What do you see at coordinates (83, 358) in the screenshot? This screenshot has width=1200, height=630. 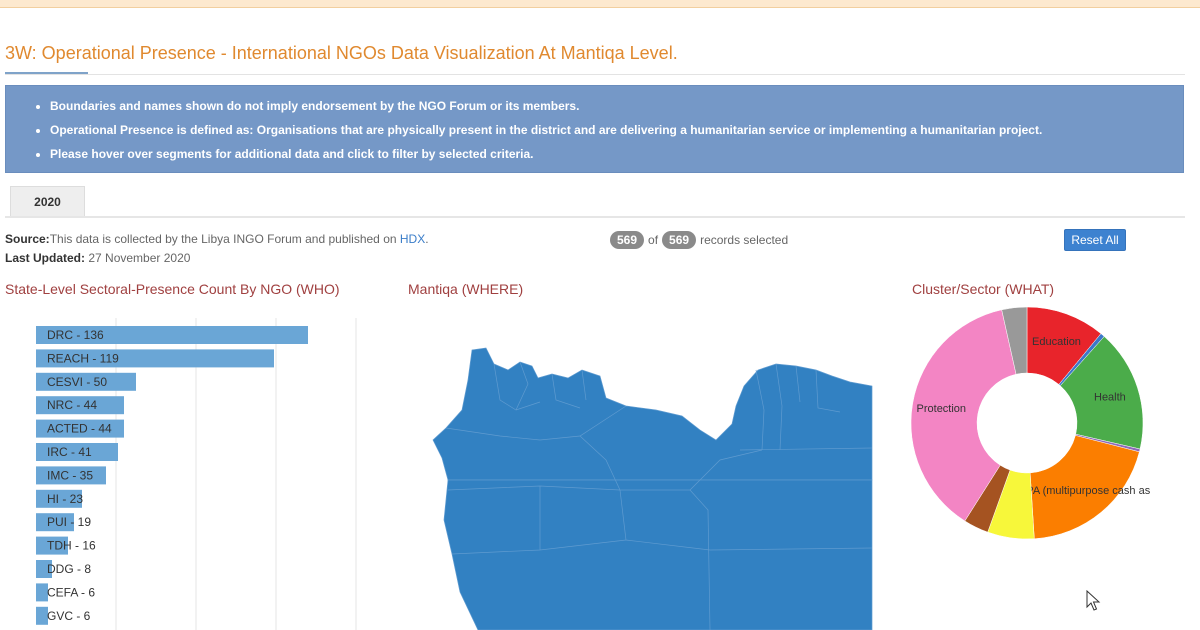 I see `bar-label: REACH - 119` at bounding box center [83, 358].